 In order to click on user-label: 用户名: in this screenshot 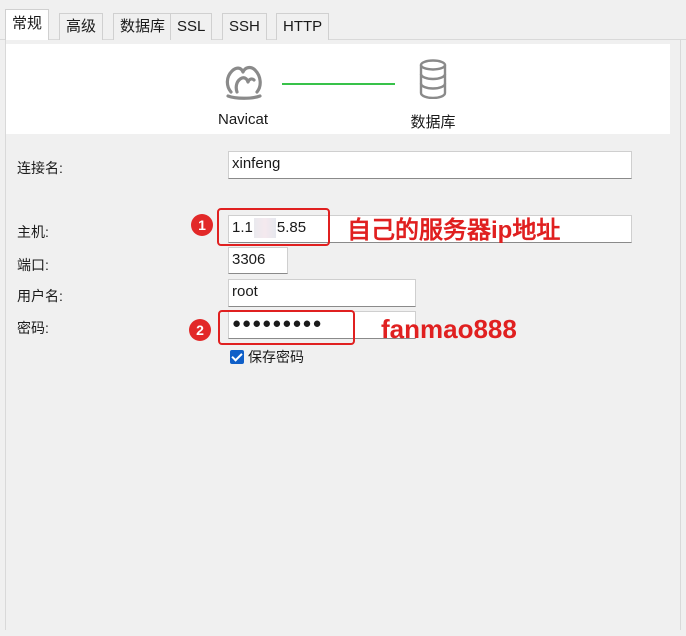, I will do `click(40, 296)`.